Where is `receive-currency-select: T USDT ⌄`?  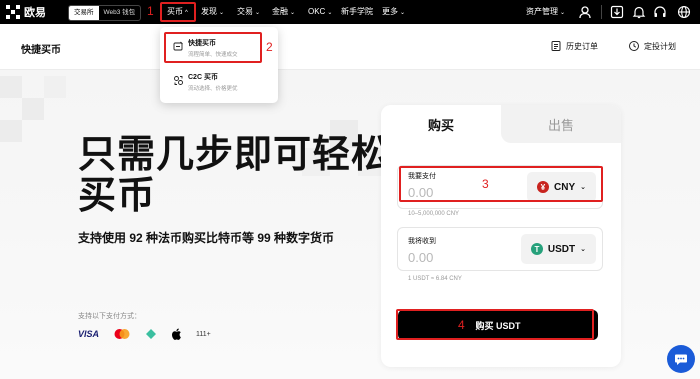 receive-currency-select: T USDT ⌄ is located at coordinates (558, 249).